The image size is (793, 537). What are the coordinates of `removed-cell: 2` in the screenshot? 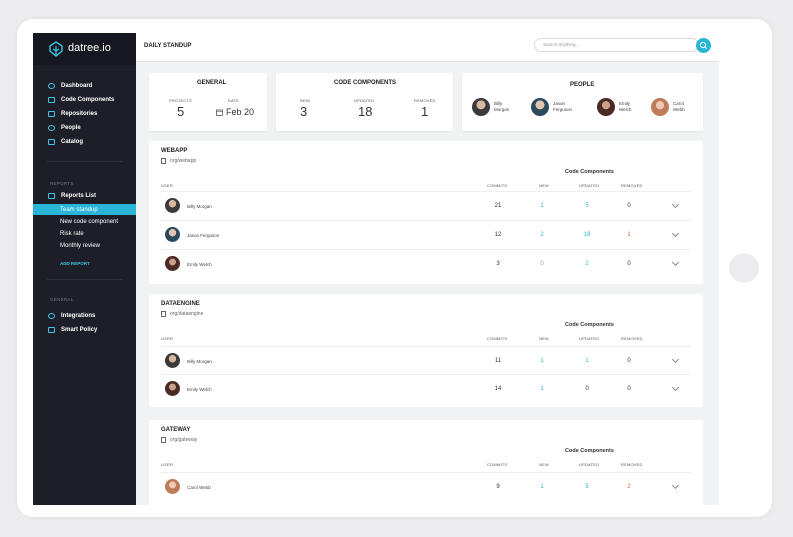 It's located at (629, 487).